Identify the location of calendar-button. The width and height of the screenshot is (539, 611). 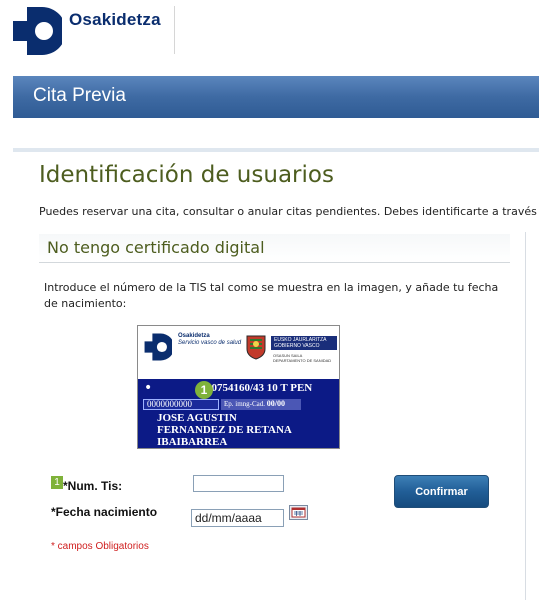
(298, 512).